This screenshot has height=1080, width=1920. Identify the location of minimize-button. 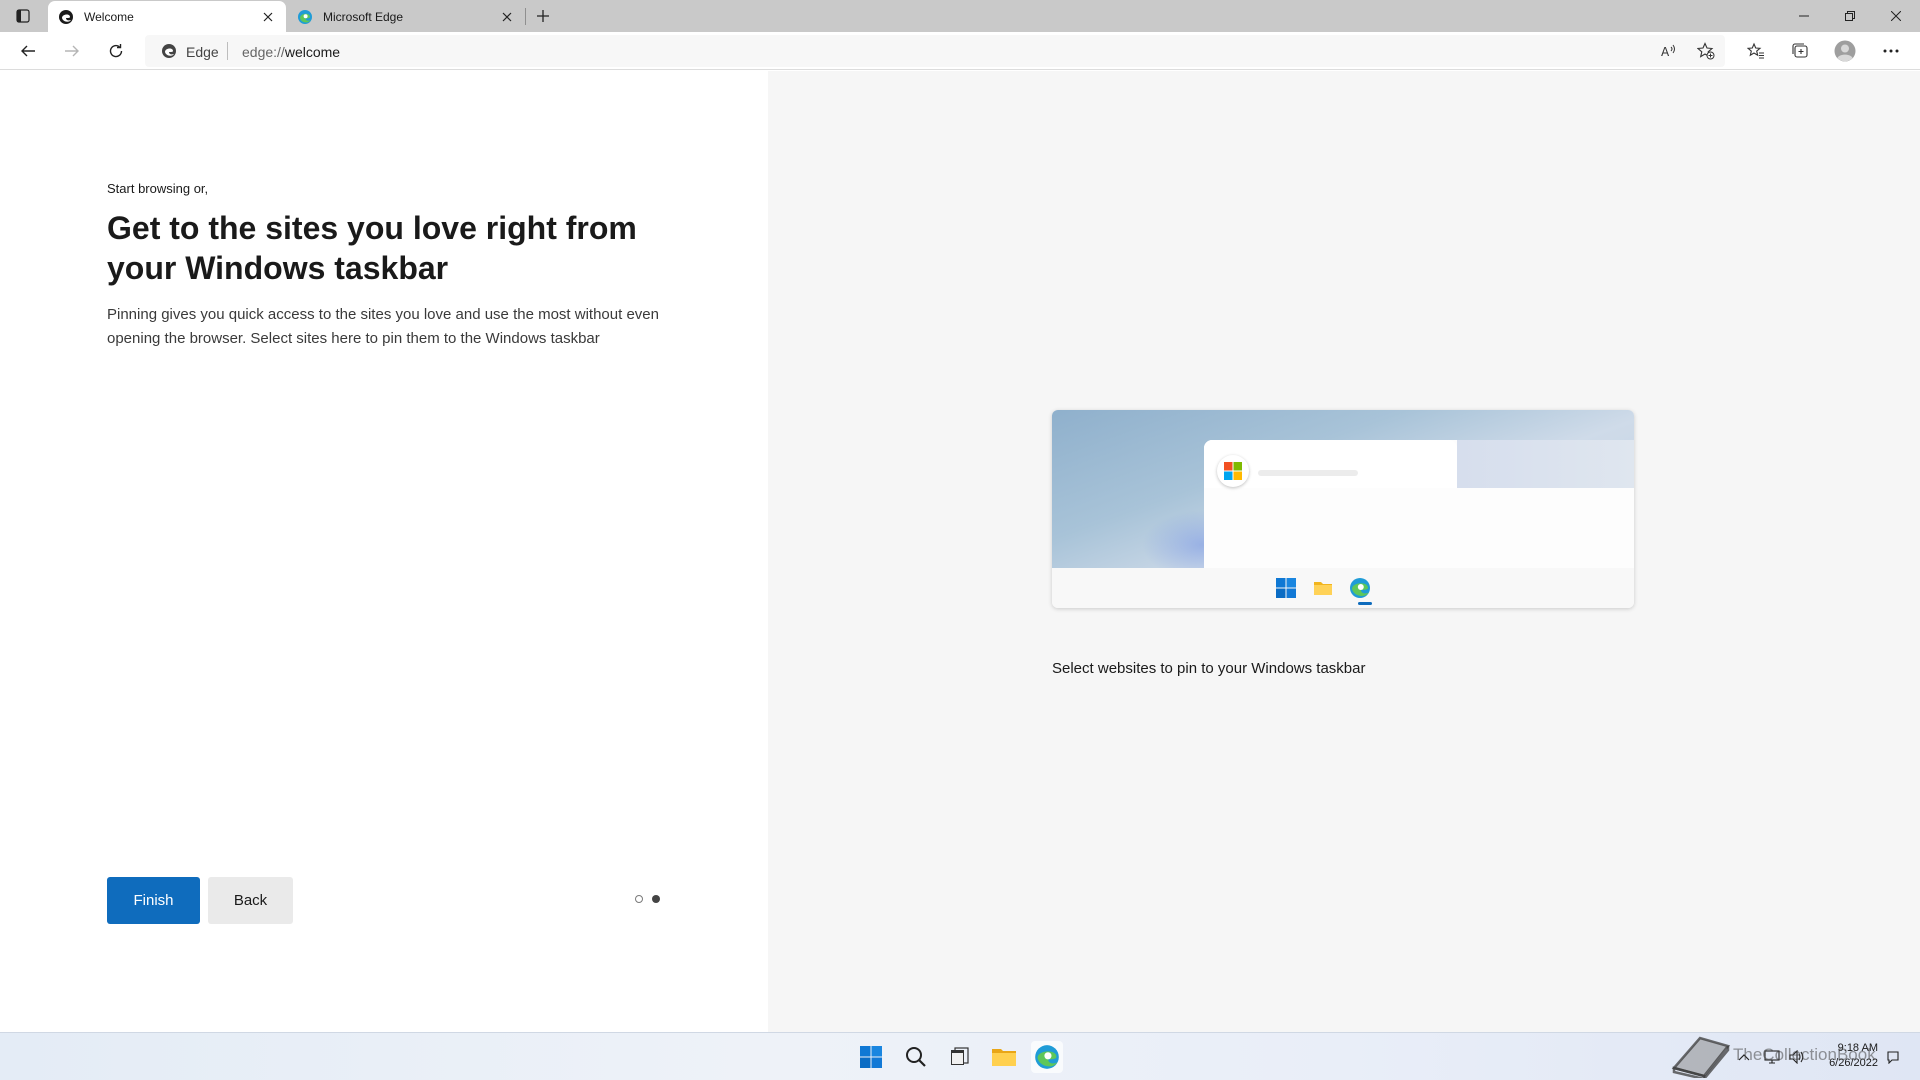
(1804, 16).